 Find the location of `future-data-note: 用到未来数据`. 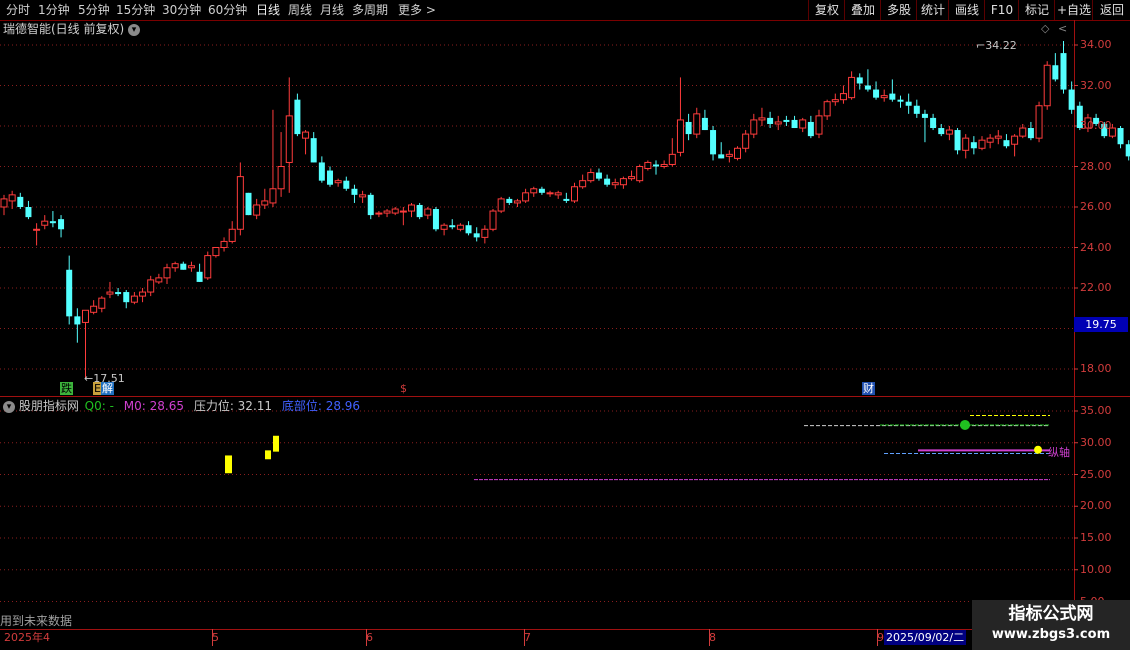

future-data-note: 用到未来数据 is located at coordinates (36, 621).